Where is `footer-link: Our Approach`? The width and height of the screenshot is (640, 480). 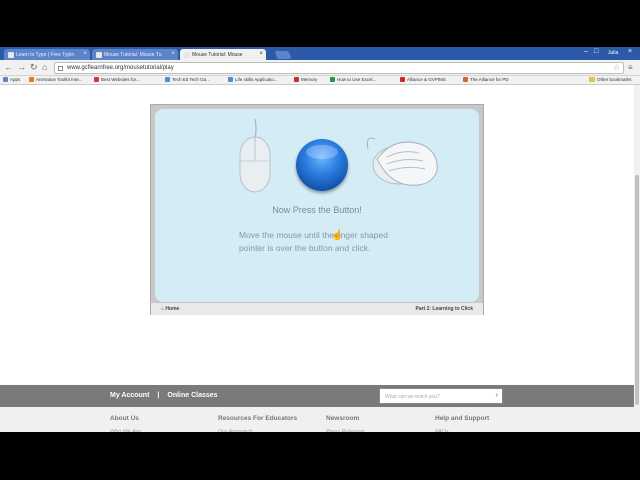 footer-link: Our Approach is located at coordinates (257, 430).